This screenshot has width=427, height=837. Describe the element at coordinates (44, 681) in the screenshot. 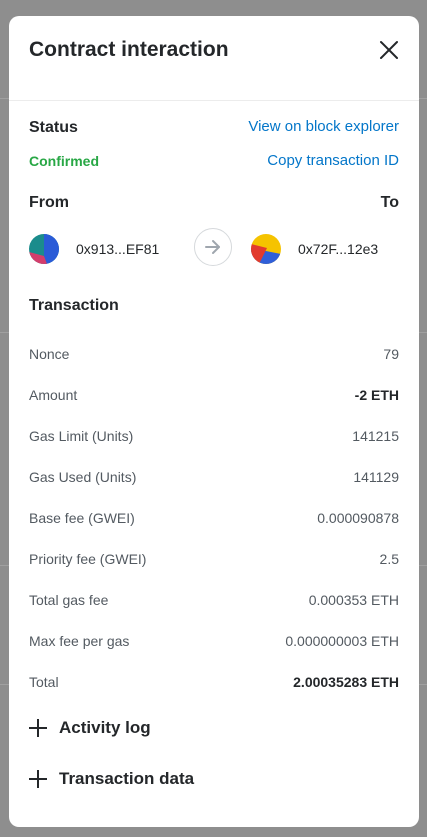

I see `row-label: Total` at that location.